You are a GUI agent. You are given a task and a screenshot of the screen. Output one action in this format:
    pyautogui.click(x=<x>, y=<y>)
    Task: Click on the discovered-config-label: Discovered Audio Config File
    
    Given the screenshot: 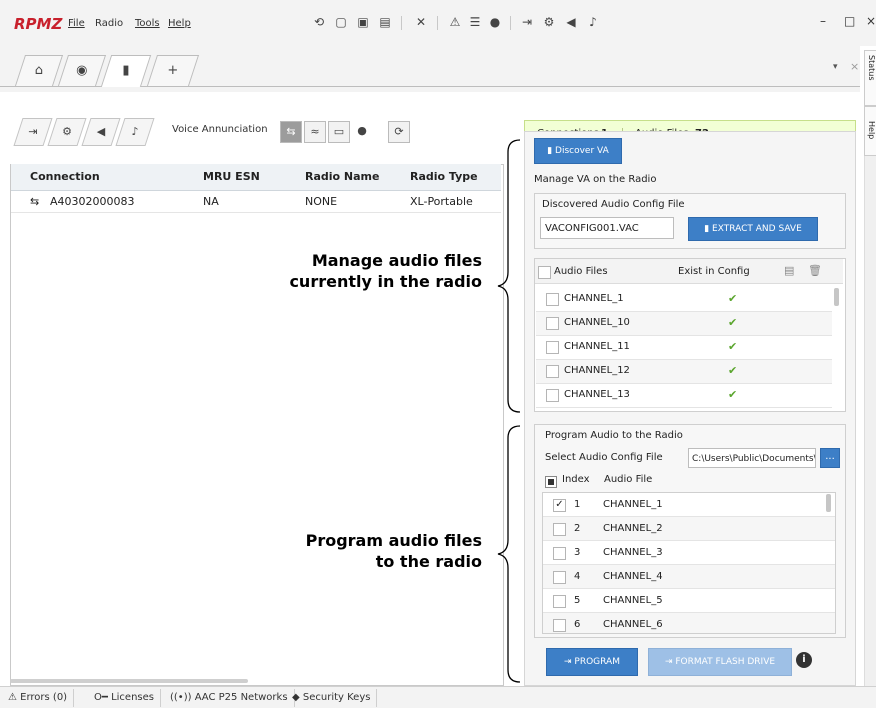 What is the action you would take?
    pyautogui.click(x=613, y=204)
    